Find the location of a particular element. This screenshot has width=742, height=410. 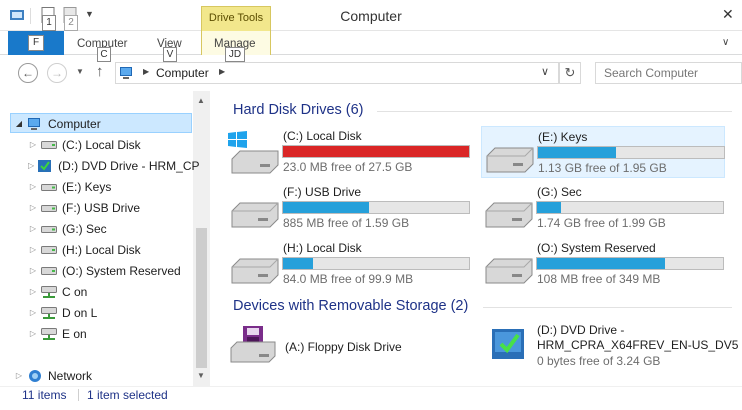

refresh-icon: ↻ is located at coordinates (570, 72).